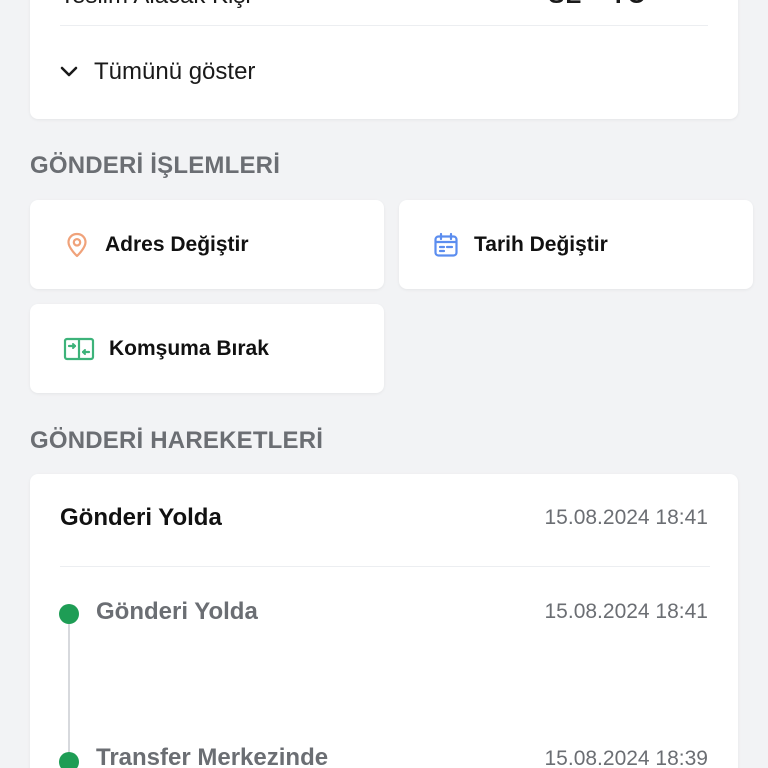  I want to click on timeline-event-date: 15.08.2024 18:39, so click(626, 757).